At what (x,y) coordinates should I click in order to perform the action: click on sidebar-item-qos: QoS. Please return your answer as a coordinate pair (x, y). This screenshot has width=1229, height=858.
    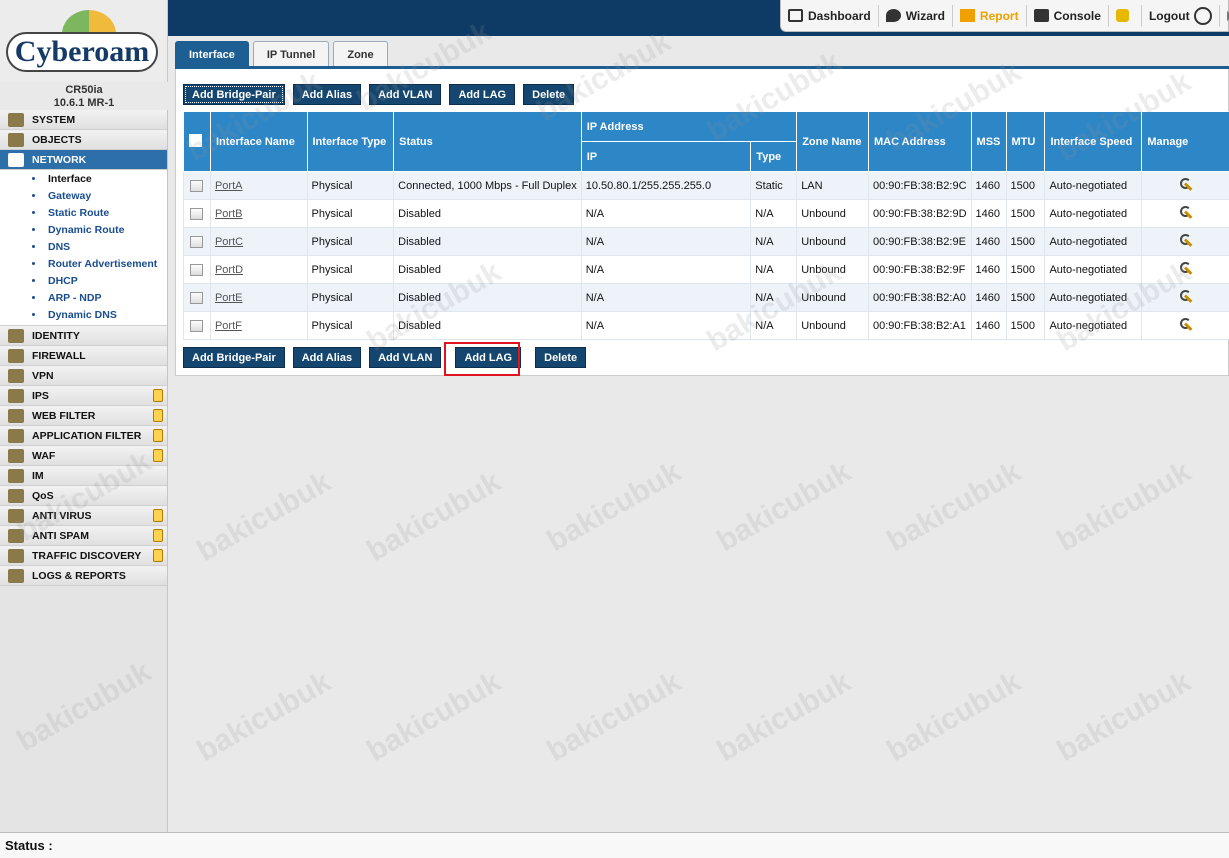
    Looking at the image, I should click on (83, 496).